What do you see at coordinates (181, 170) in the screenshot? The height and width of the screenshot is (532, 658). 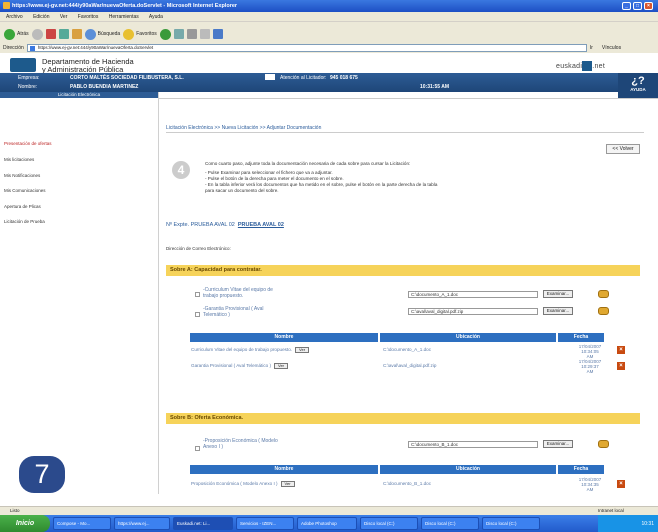 I see `step-number: 4` at bounding box center [181, 170].